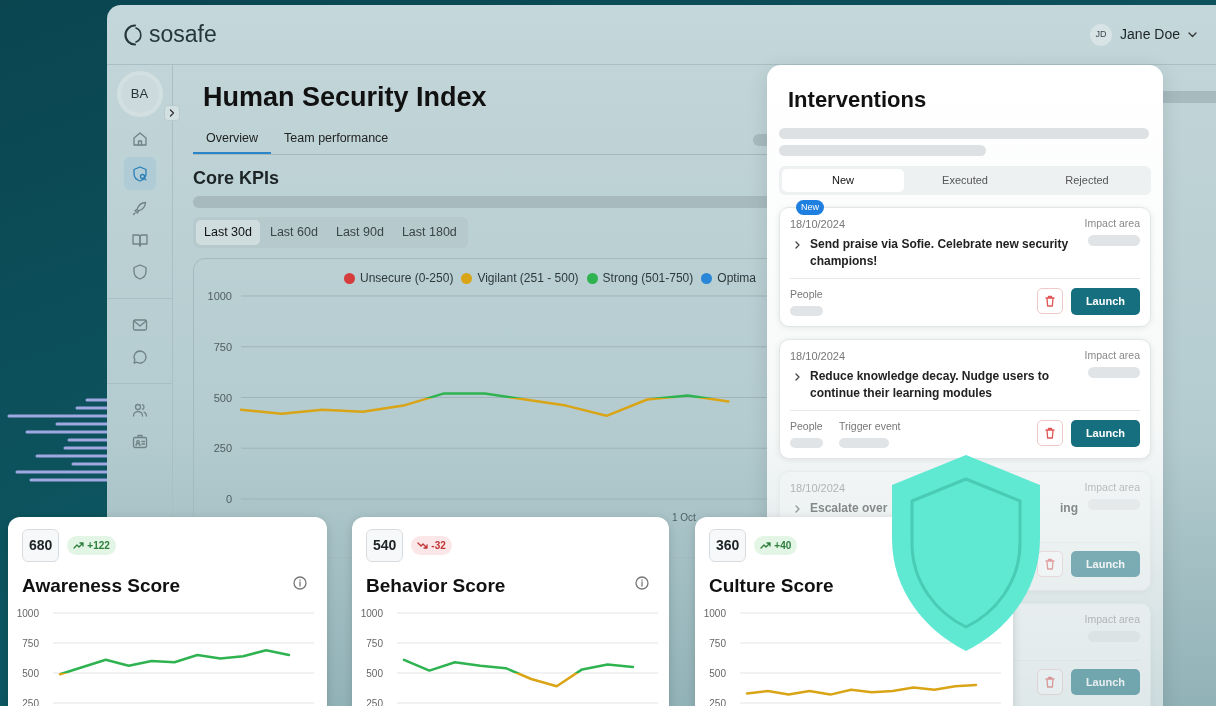 Image resolution: width=1216 pixels, height=706 pixels. What do you see at coordinates (429, 232) in the screenshot?
I see `range-option: Last 180d` at bounding box center [429, 232].